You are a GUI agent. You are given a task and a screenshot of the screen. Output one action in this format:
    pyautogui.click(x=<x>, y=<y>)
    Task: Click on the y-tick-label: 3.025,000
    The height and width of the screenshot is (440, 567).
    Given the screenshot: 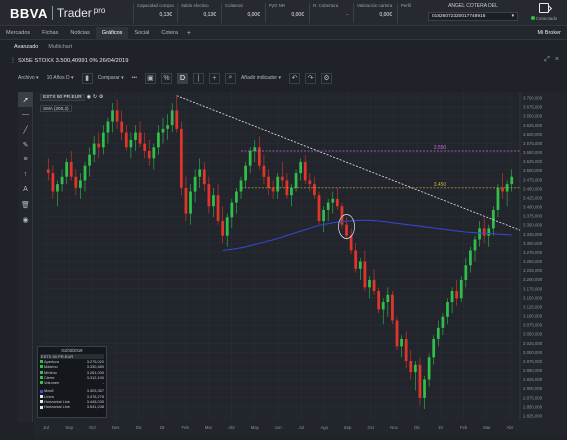 What is the action you would take?
    pyautogui.click(x=533, y=343)
    